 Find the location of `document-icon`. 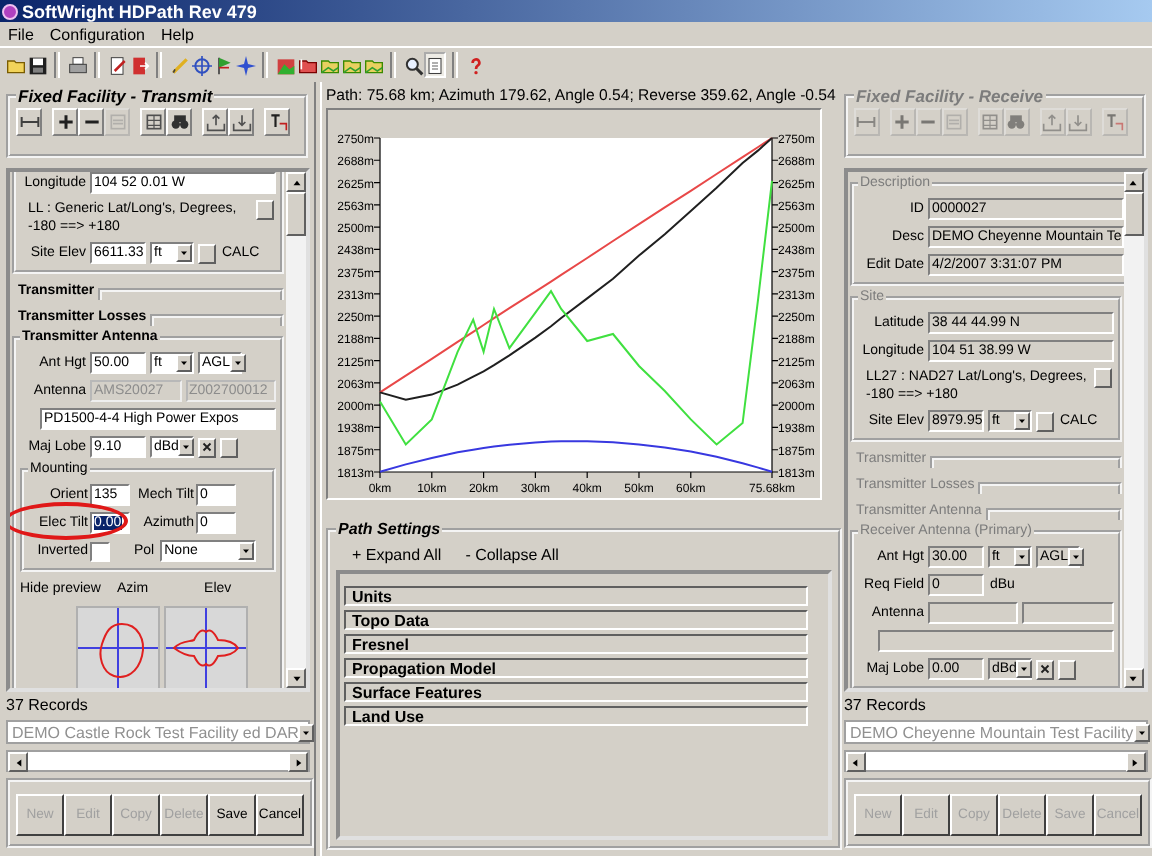

document-icon is located at coordinates (117, 65).